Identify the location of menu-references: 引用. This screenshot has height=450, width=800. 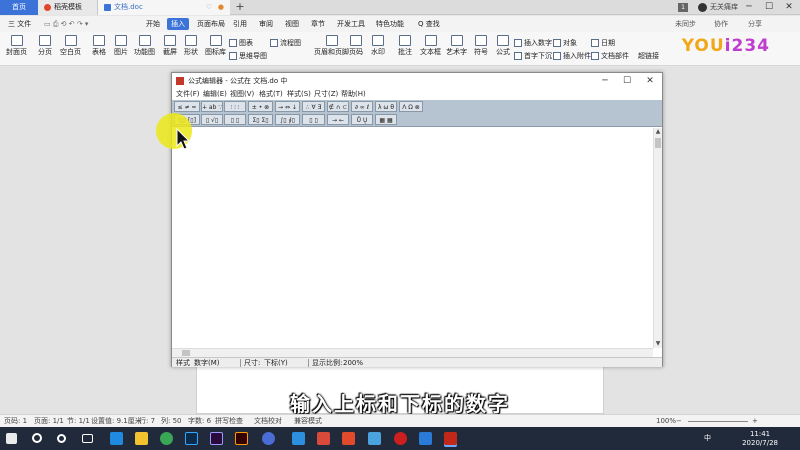
(240, 24).